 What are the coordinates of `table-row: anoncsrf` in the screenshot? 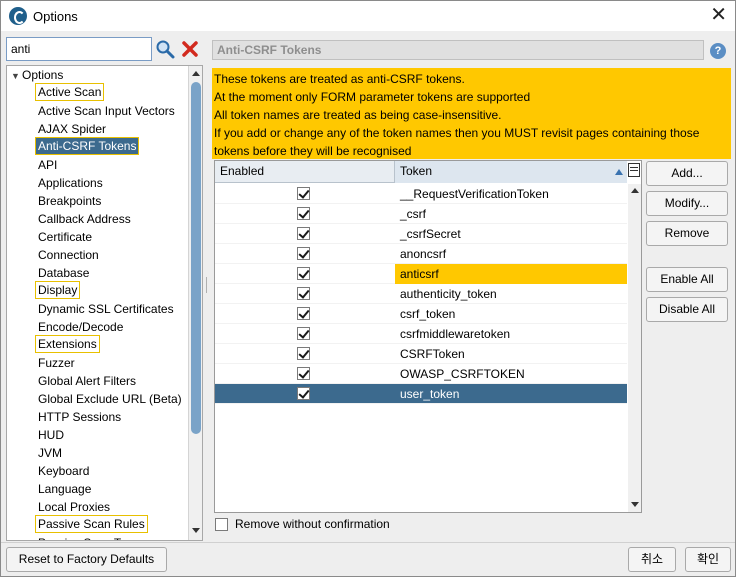 It's located at (421, 254).